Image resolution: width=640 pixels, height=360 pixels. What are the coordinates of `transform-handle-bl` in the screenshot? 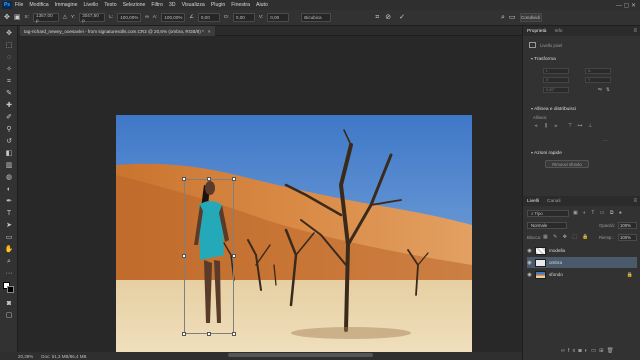 It's located at (184, 334).